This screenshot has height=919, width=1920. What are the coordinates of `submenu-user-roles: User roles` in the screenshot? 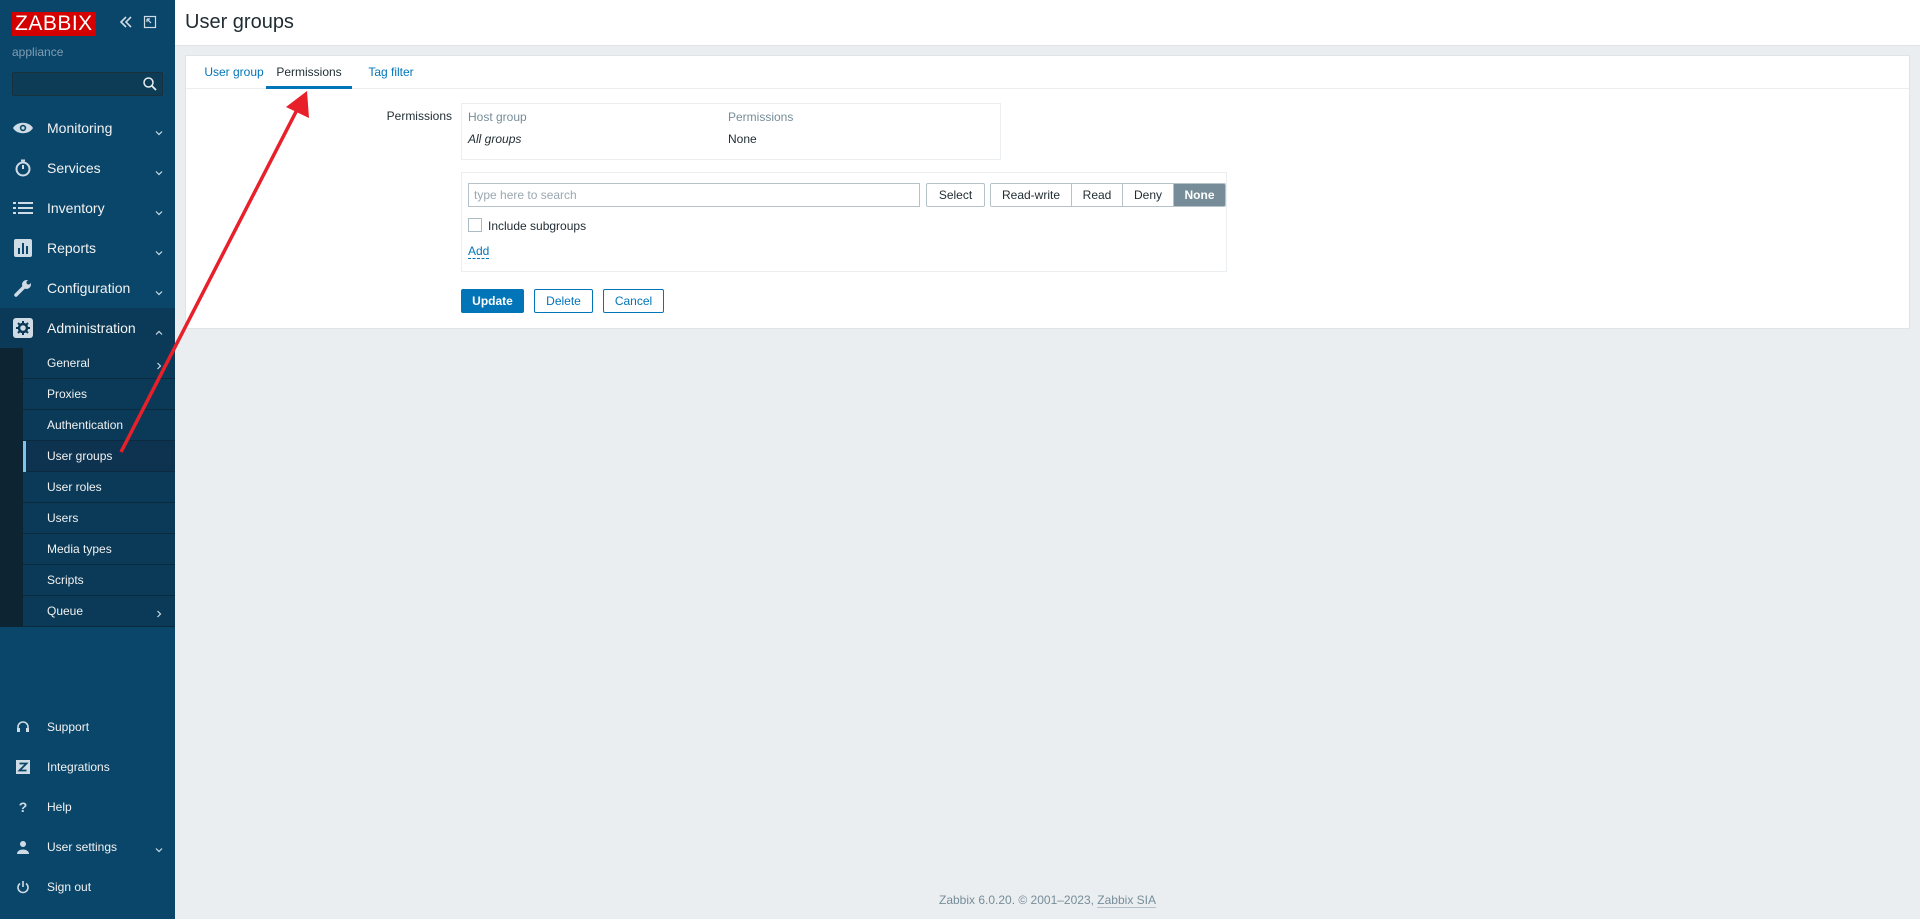 It's located at (99, 487).